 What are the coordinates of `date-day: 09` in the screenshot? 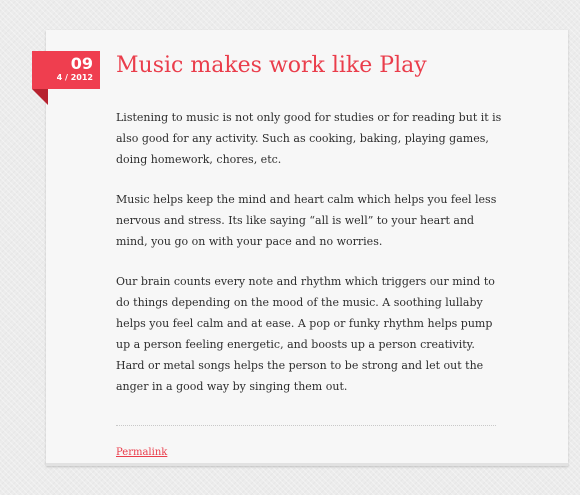 It's located at (81, 63).